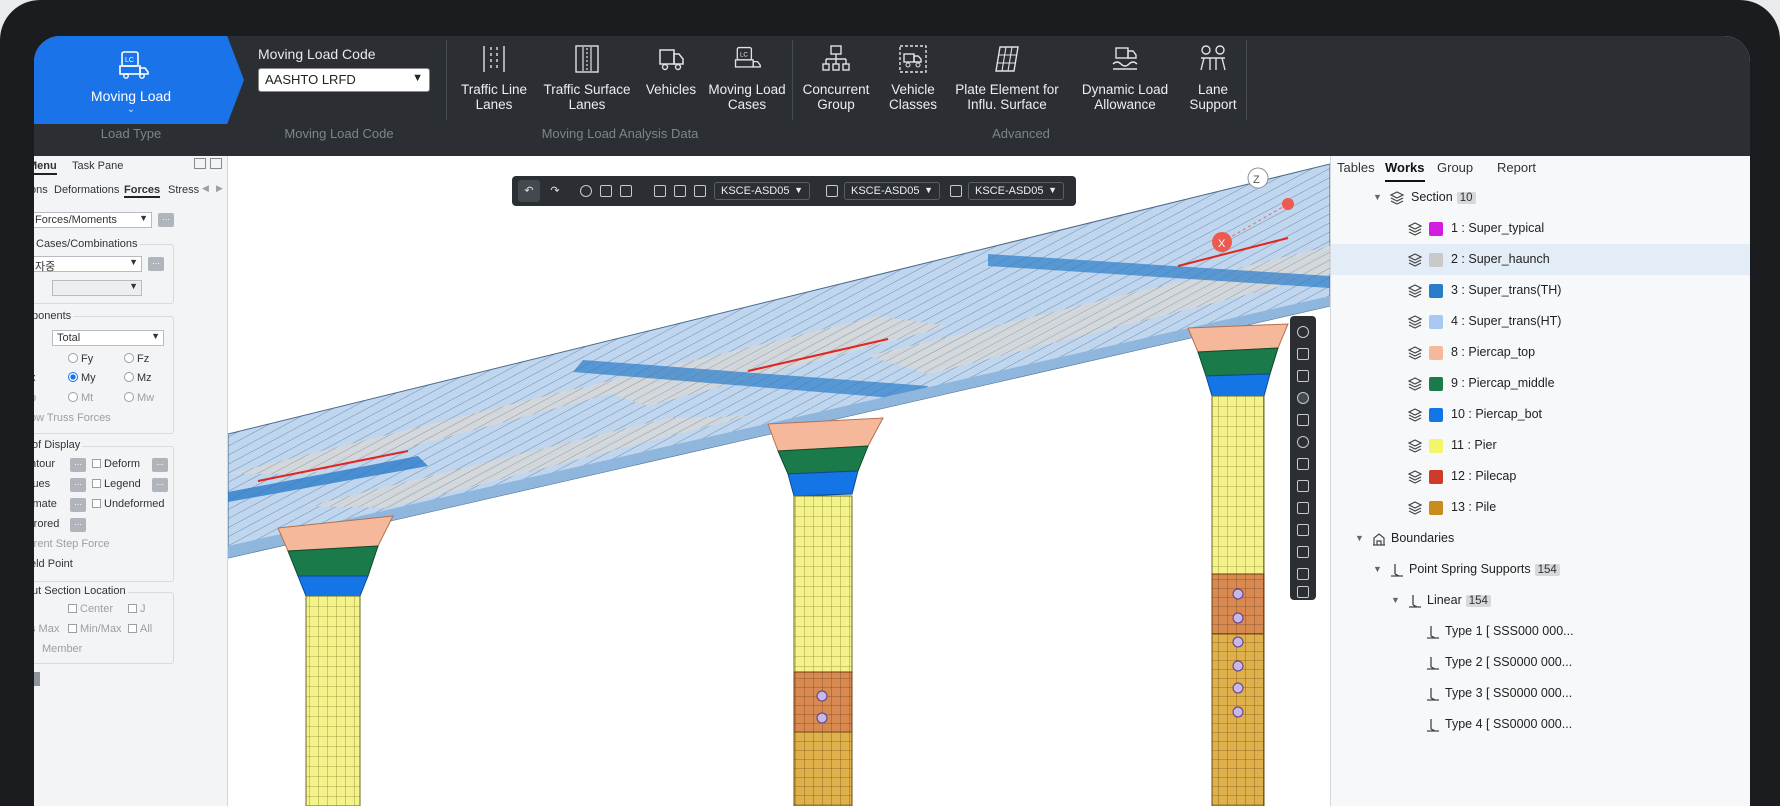 This screenshot has height=806, width=1780. I want to click on scroll-left-icon: ◀, so click(205, 188).